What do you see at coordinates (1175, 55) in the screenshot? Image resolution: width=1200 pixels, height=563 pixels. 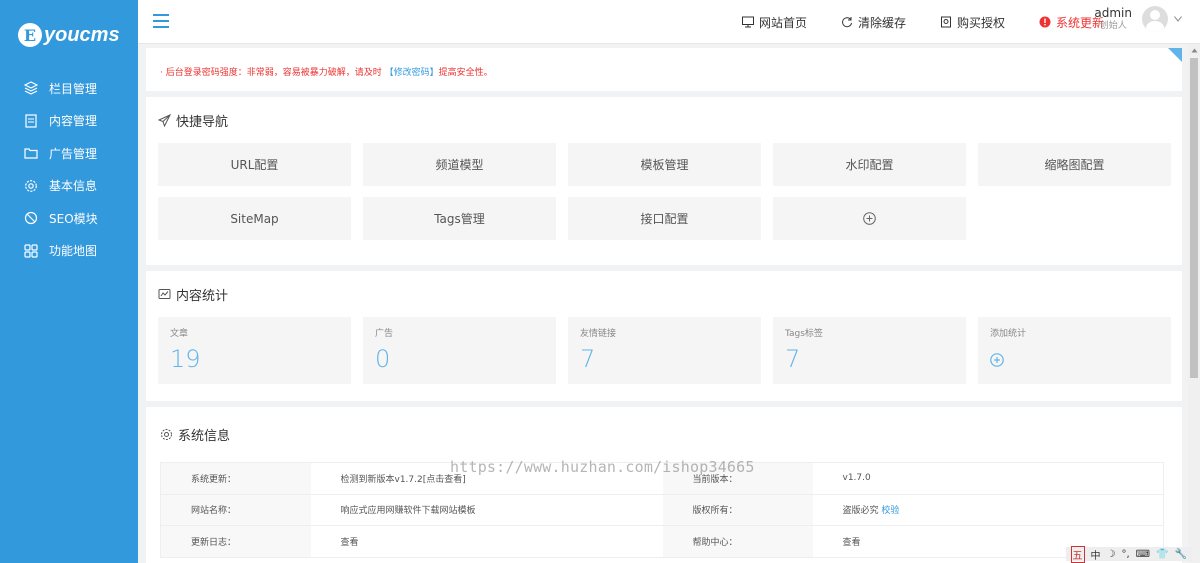 I see `notice-corner-badge` at bounding box center [1175, 55].